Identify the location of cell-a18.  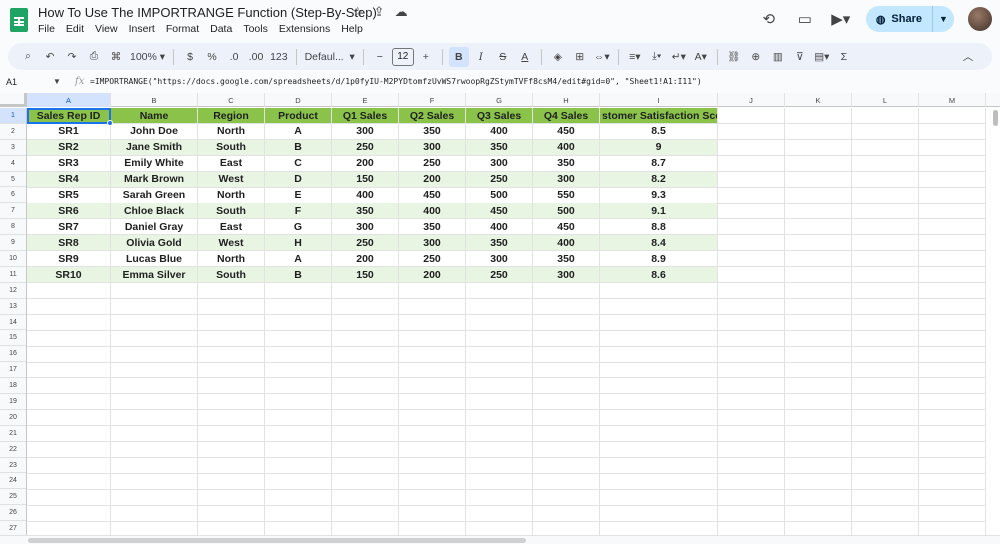
(69, 386).